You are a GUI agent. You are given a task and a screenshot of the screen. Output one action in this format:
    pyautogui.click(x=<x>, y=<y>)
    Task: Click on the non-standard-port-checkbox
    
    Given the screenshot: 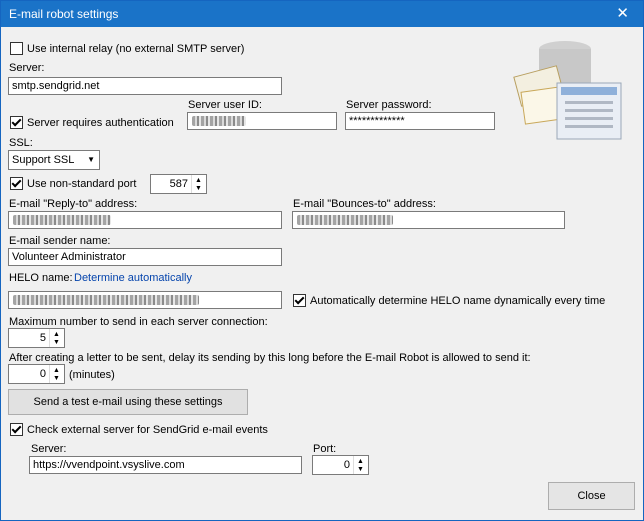 What is the action you would take?
    pyautogui.click(x=16, y=183)
    